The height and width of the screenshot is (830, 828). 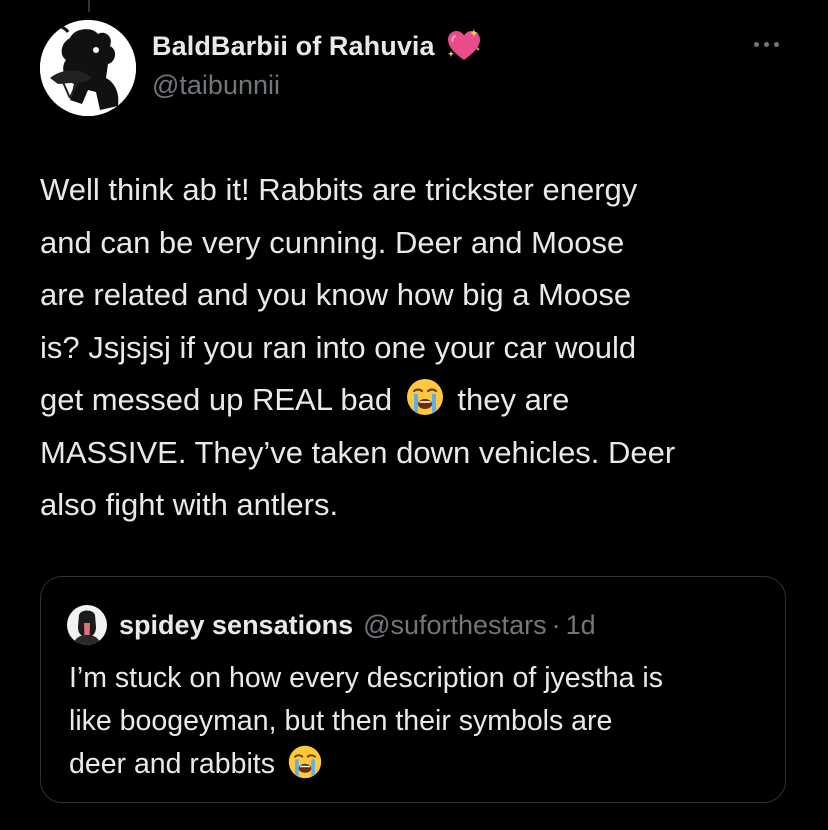 I want to click on author-name-row: BaldBarbii of Rahuvia, so click(x=317, y=46).